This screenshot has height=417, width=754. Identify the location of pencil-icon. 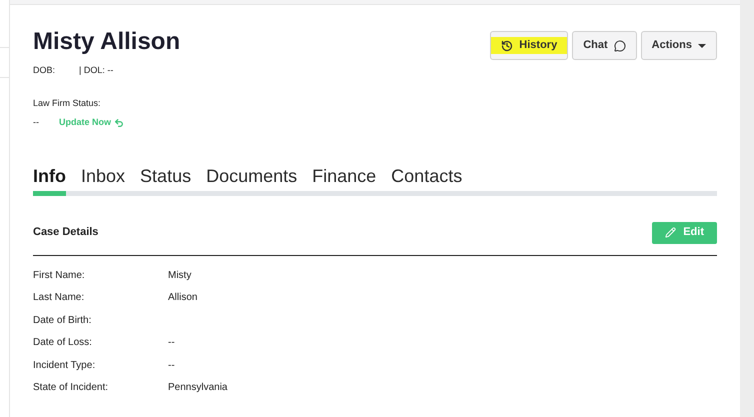
(670, 232).